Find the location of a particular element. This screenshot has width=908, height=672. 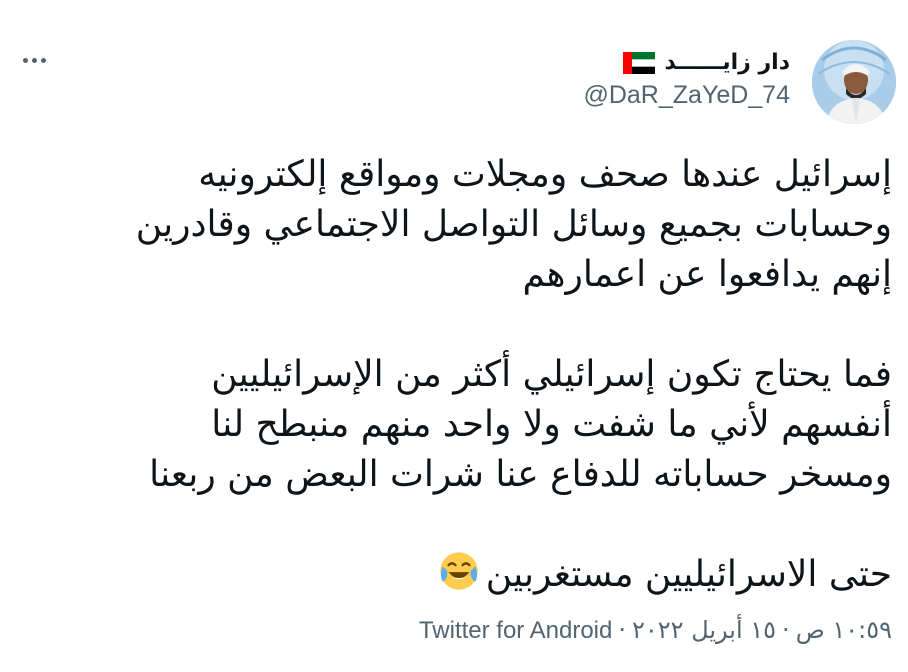

tweet-text-line-with-emoji: حتى الاسرائيليين مستغربين is located at coordinates (462, 575).